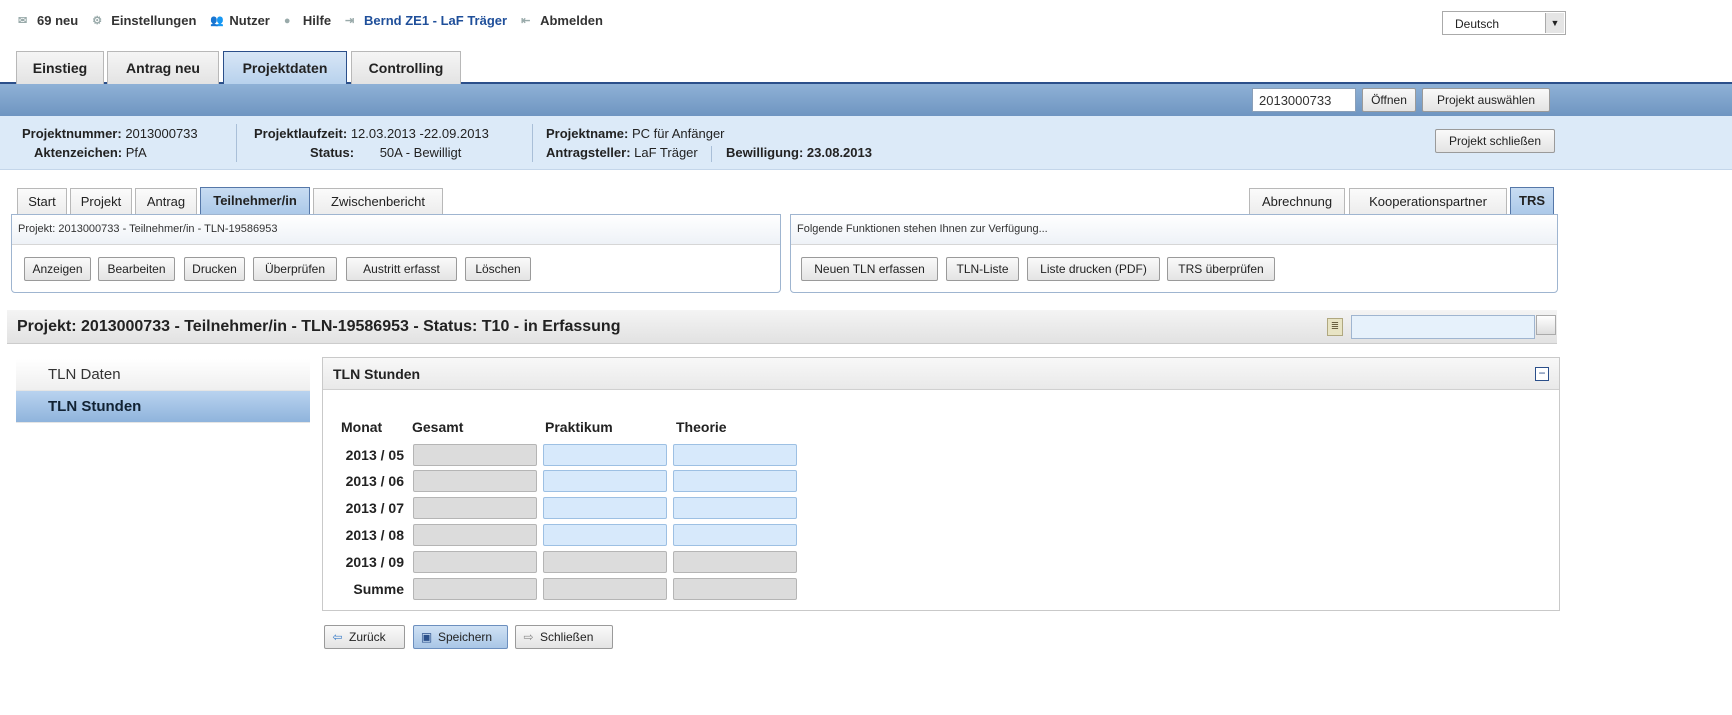 This screenshot has width=1732, height=715. Describe the element at coordinates (163, 67) in the screenshot. I see `tab-antrag-neu: Antrag neu` at that location.